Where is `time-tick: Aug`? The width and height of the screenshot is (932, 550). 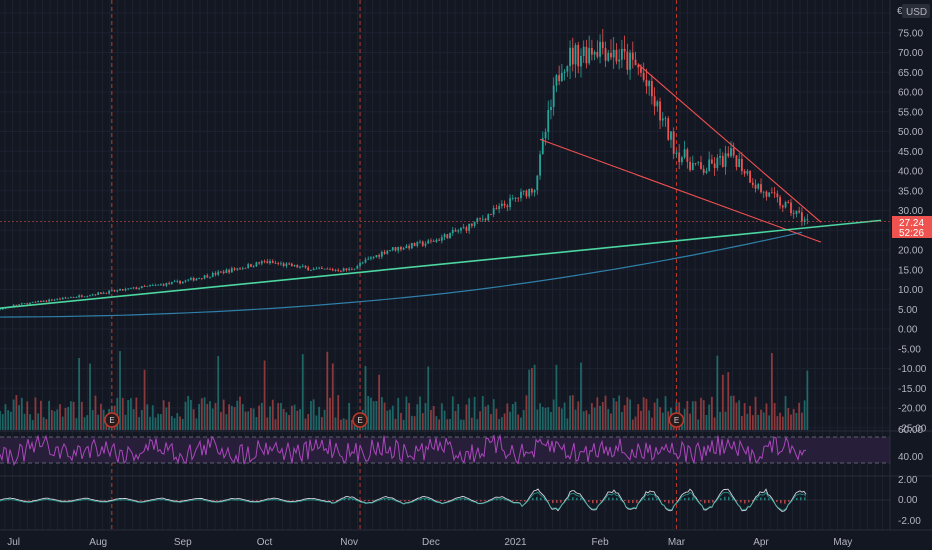 time-tick: Aug is located at coordinates (98, 542).